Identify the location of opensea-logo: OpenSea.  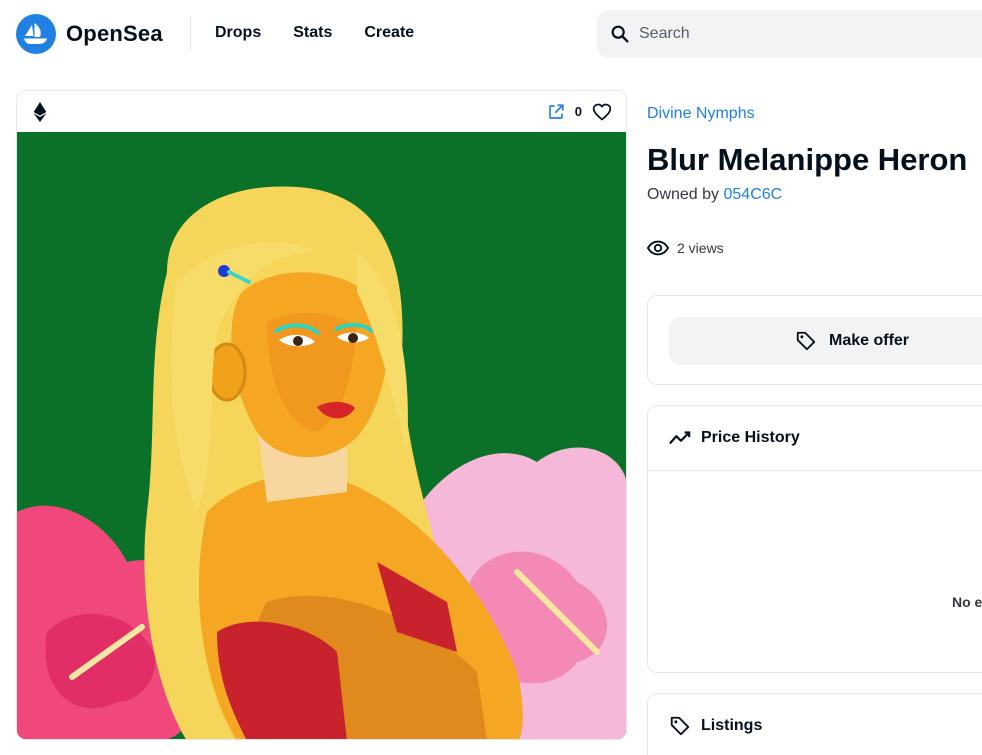
(89, 34).